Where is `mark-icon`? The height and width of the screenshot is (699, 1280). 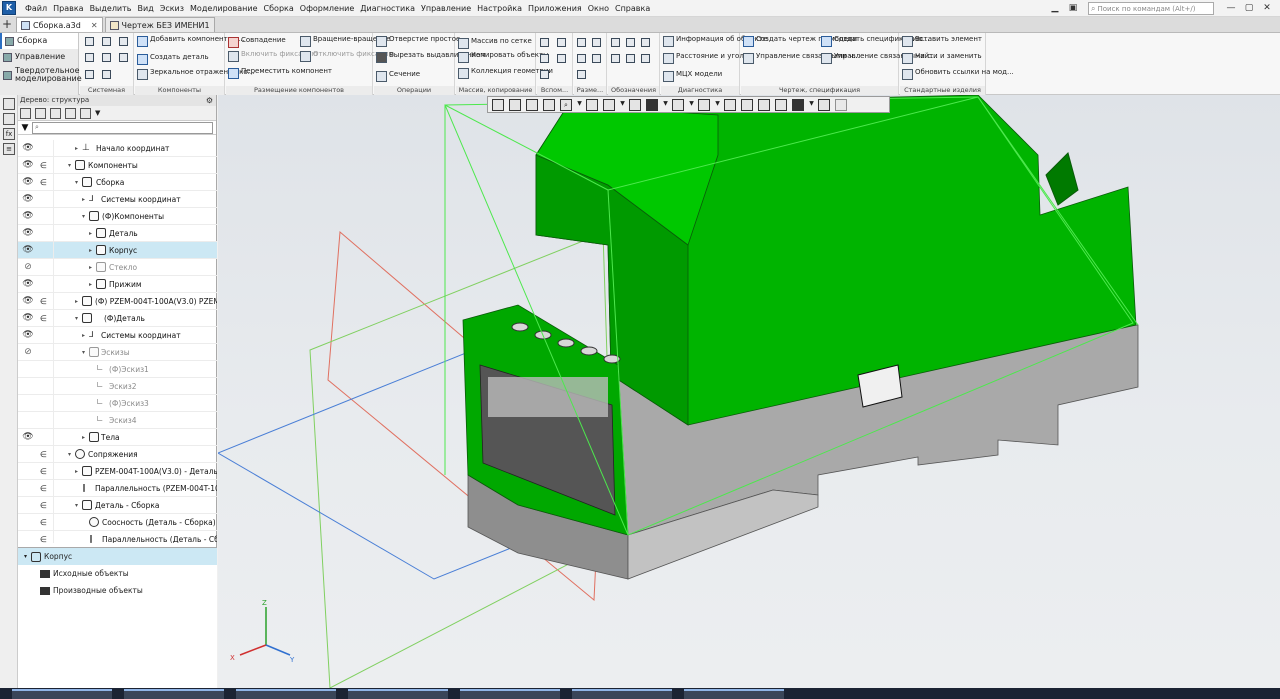 mark-icon is located at coordinates (645, 58).